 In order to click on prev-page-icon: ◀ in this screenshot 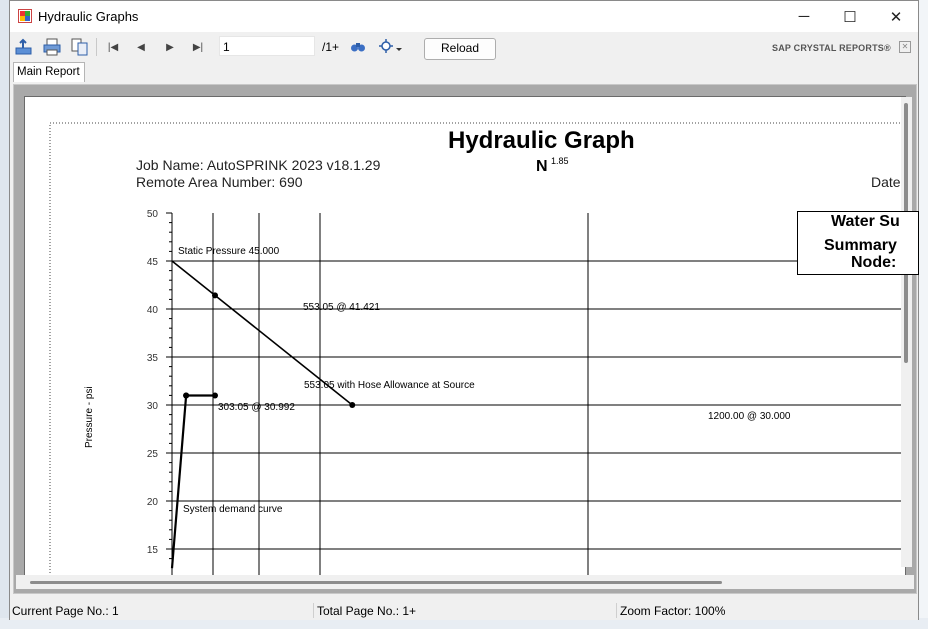, I will do `click(141, 47)`.